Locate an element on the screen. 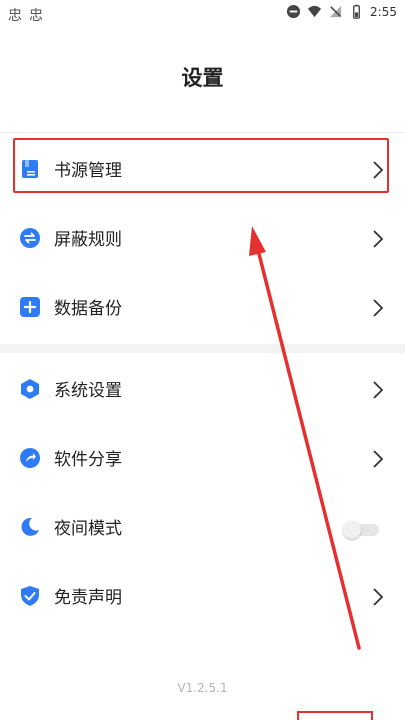 The width and height of the screenshot is (405, 720). backup-icon is located at coordinates (30, 307).